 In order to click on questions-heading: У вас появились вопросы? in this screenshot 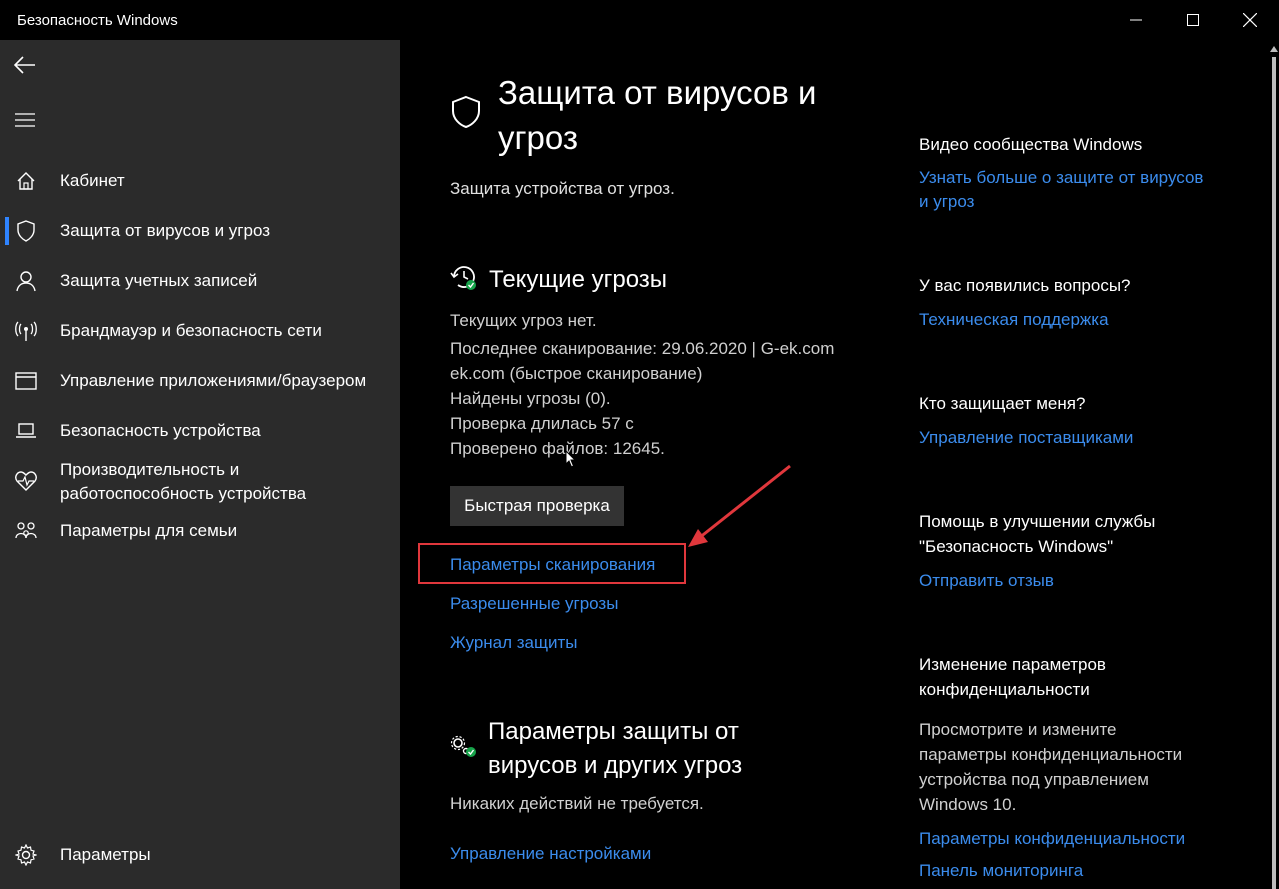, I will do `click(1025, 285)`.